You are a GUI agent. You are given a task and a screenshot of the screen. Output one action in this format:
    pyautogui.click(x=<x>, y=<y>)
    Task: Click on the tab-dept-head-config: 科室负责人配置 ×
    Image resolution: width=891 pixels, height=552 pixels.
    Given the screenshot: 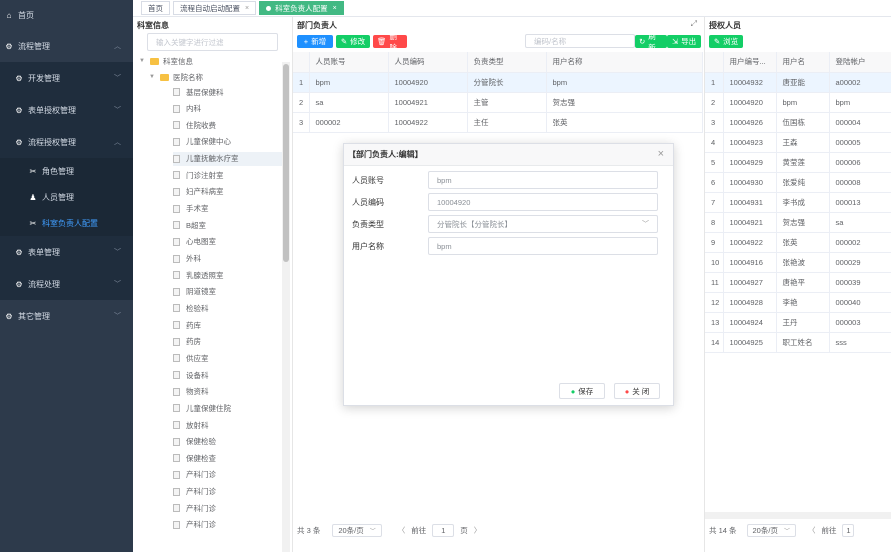 What is the action you would take?
    pyautogui.click(x=301, y=8)
    